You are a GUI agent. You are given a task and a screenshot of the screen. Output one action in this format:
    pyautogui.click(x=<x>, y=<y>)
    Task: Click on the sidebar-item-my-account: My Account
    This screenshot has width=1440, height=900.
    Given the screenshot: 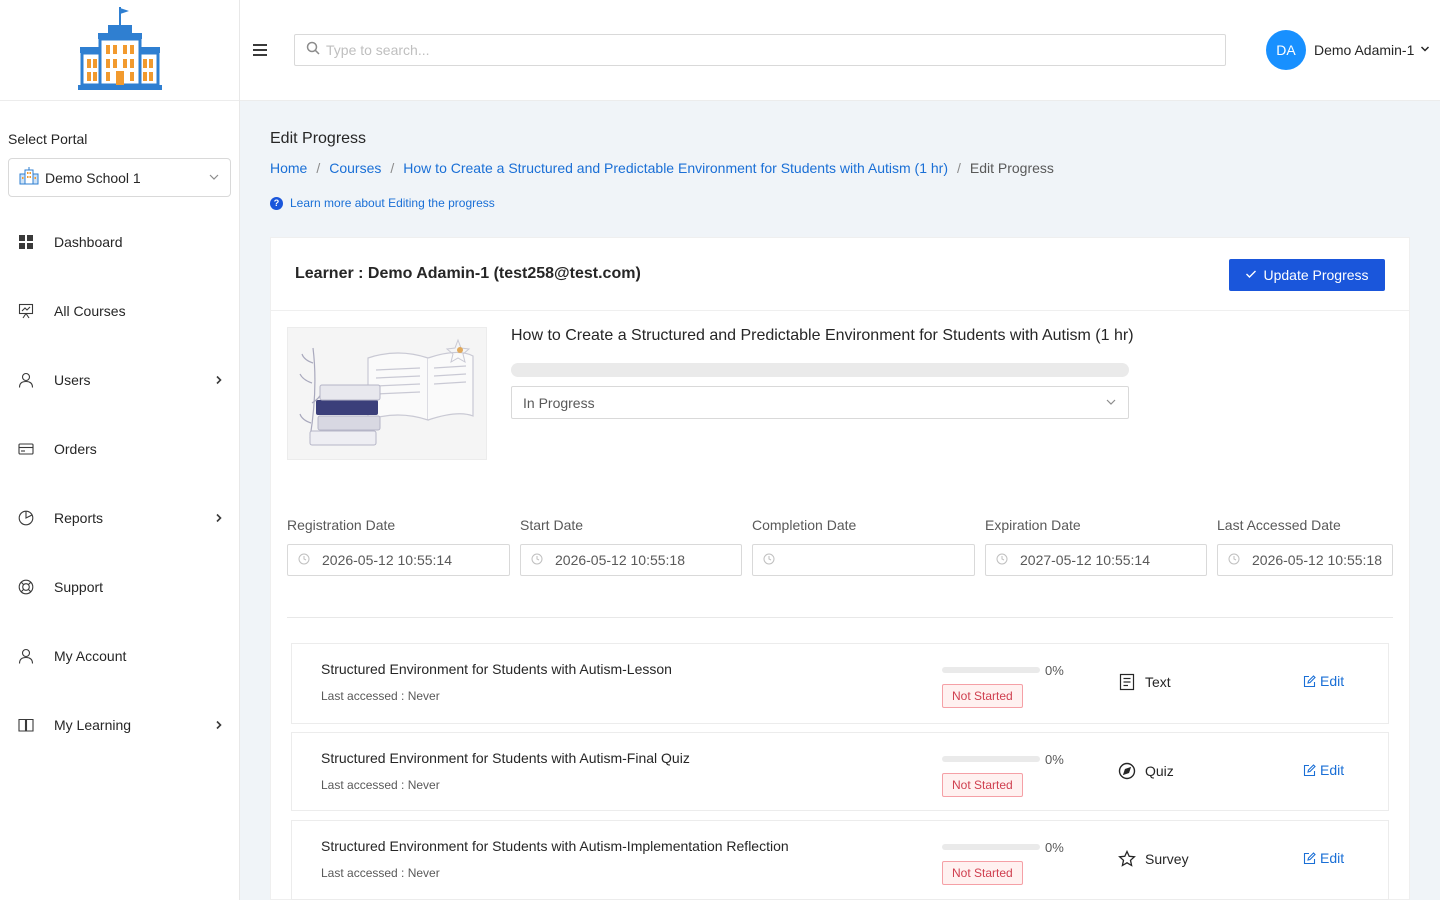 What is the action you would take?
    pyautogui.click(x=120, y=655)
    